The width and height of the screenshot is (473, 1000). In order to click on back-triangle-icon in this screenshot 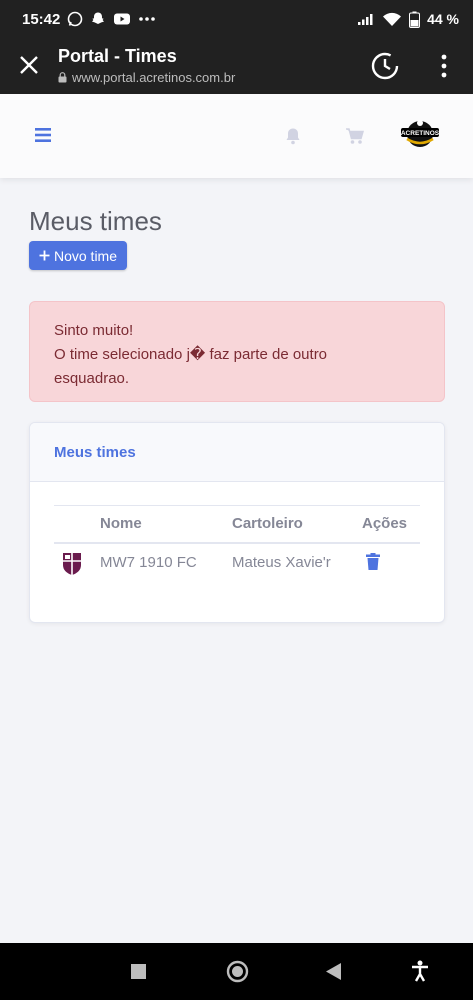, I will do `click(333, 971)`.